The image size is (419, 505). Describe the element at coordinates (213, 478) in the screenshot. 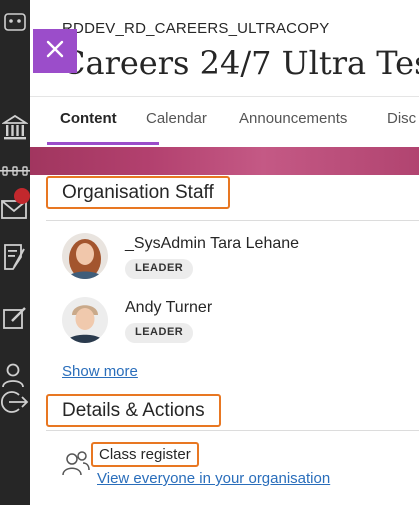

I see `view-everyone-link: View everyone in your organisation` at that location.